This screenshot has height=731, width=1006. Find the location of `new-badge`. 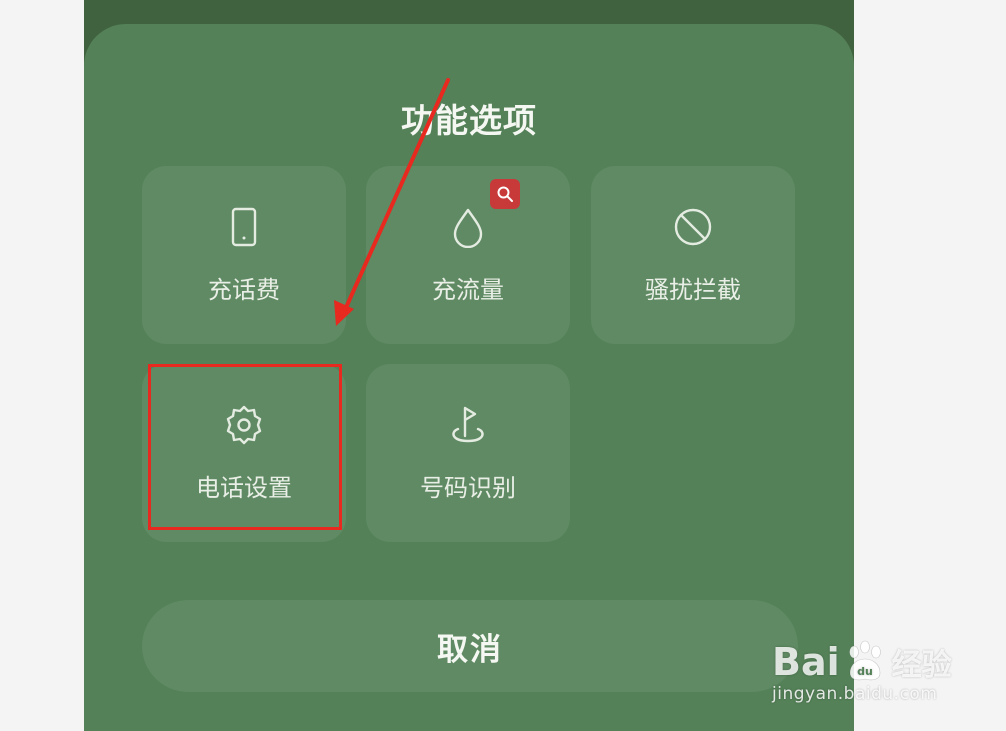

new-badge is located at coordinates (505, 194).